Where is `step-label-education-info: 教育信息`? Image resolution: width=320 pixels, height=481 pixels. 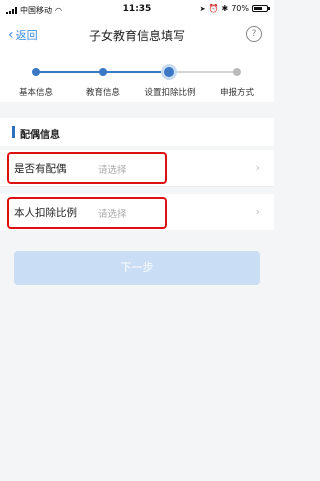 step-label-education-info: 教育信息 is located at coordinates (103, 93).